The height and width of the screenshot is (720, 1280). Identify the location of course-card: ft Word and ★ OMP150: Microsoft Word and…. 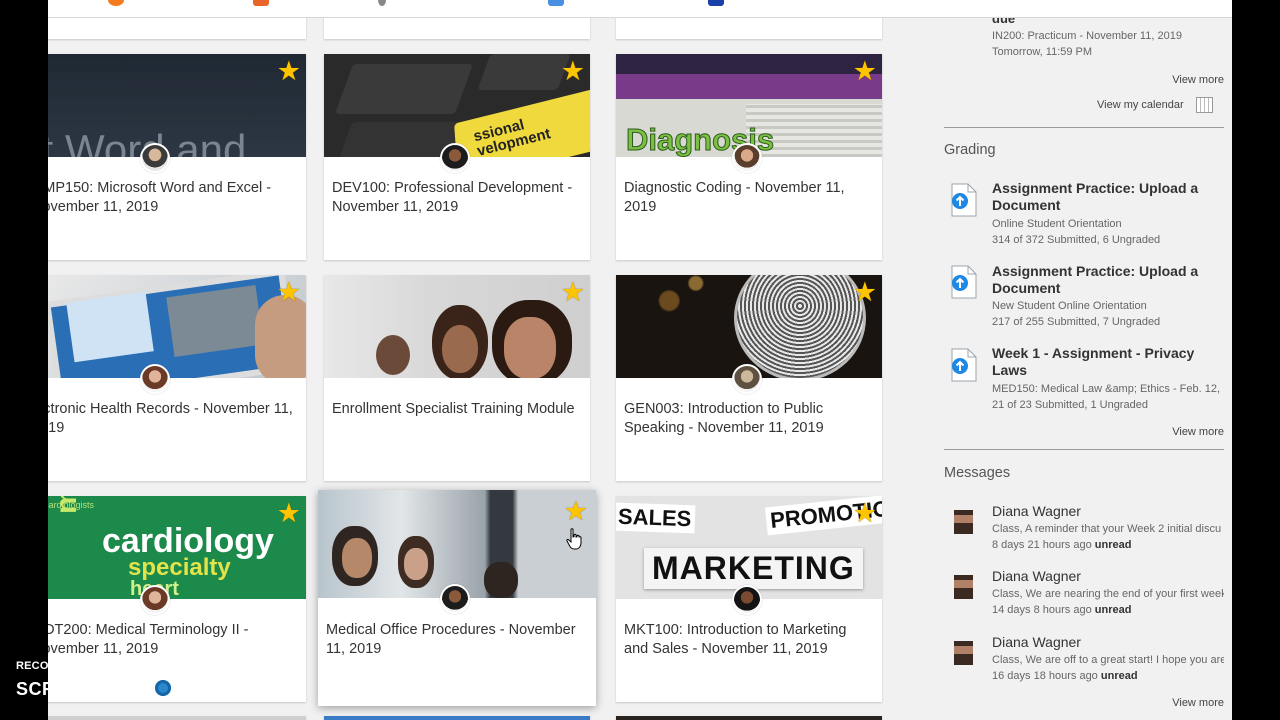
(177, 157).